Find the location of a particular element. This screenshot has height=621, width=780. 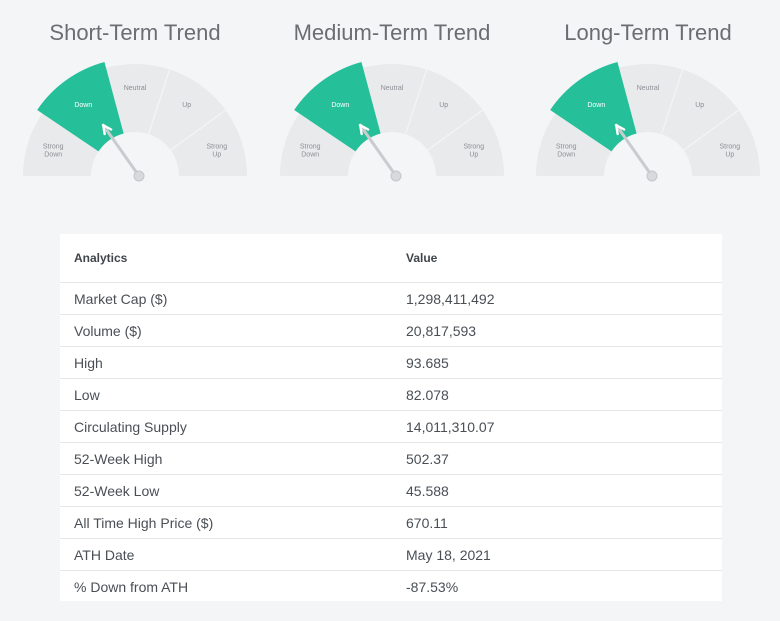

table-row: 52-Week High 502.37 is located at coordinates (391, 458).